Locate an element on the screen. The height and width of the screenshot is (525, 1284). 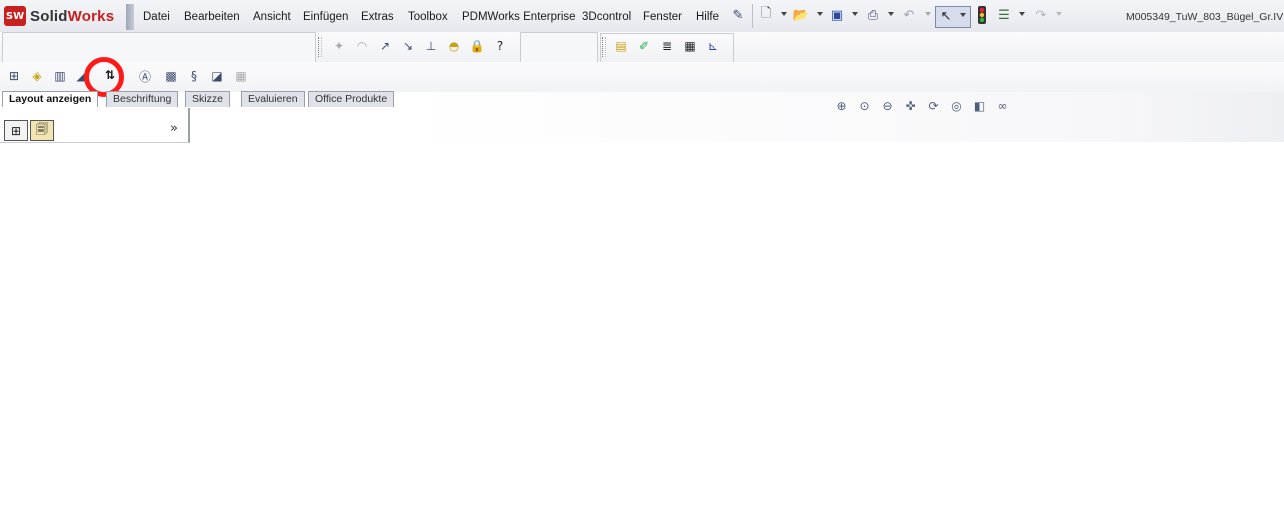
brand-prefix: Solid is located at coordinates (49, 16).